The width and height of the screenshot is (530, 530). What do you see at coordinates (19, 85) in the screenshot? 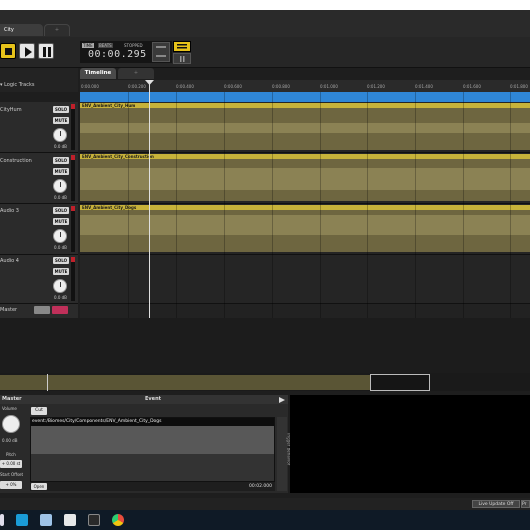
I see `logic-tracks-text: Logic Tracks` at bounding box center [19, 85].